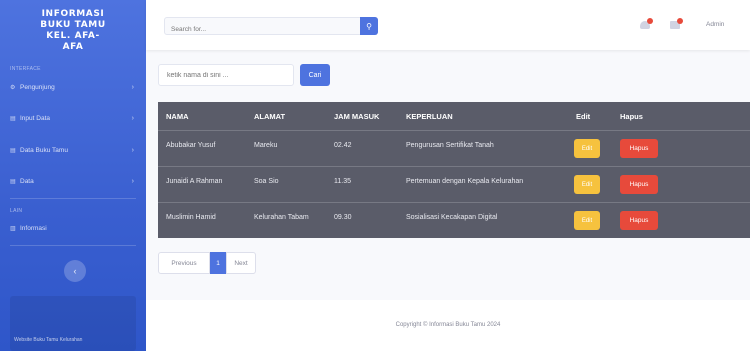 Image resolution: width=750 pixels, height=351 pixels. Describe the element at coordinates (357, 116) in the screenshot. I see `header-jam-masuk: JAM MASUK` at that location.